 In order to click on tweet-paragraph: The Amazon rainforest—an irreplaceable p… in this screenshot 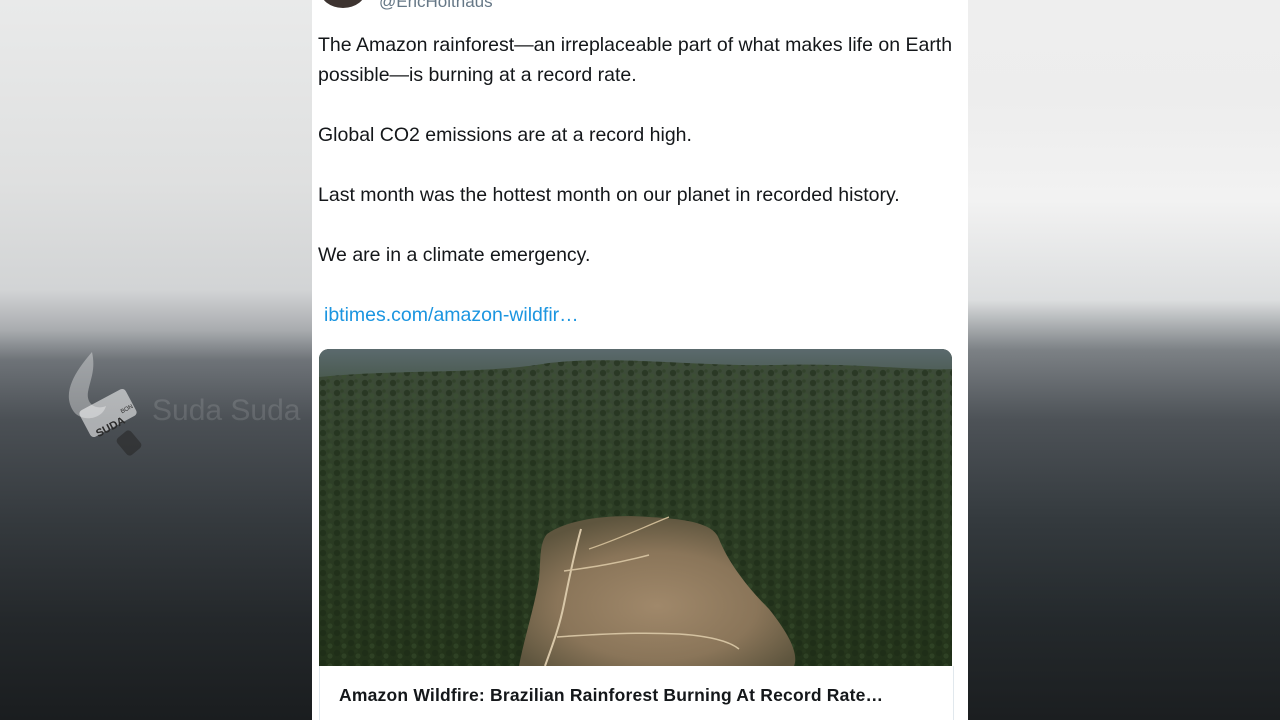, I will do `click(635, 60)`.